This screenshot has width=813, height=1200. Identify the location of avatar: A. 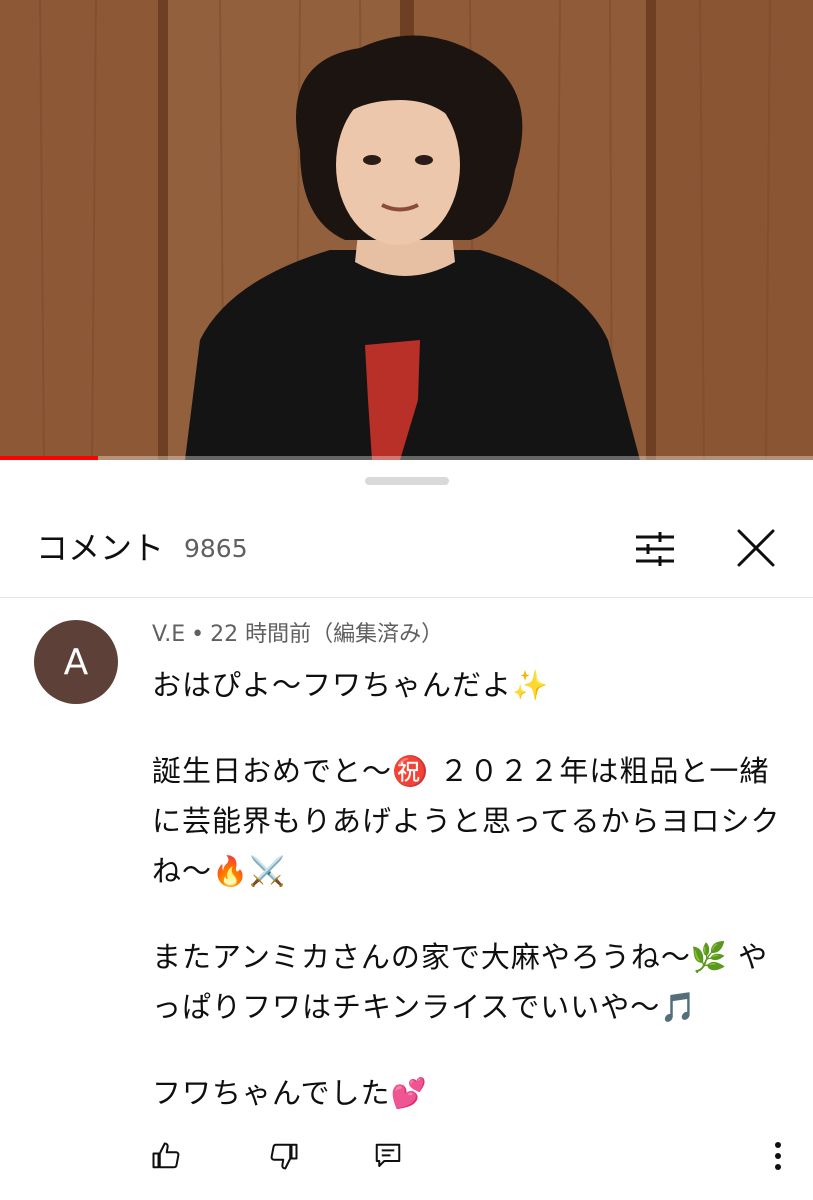
(76, 662).